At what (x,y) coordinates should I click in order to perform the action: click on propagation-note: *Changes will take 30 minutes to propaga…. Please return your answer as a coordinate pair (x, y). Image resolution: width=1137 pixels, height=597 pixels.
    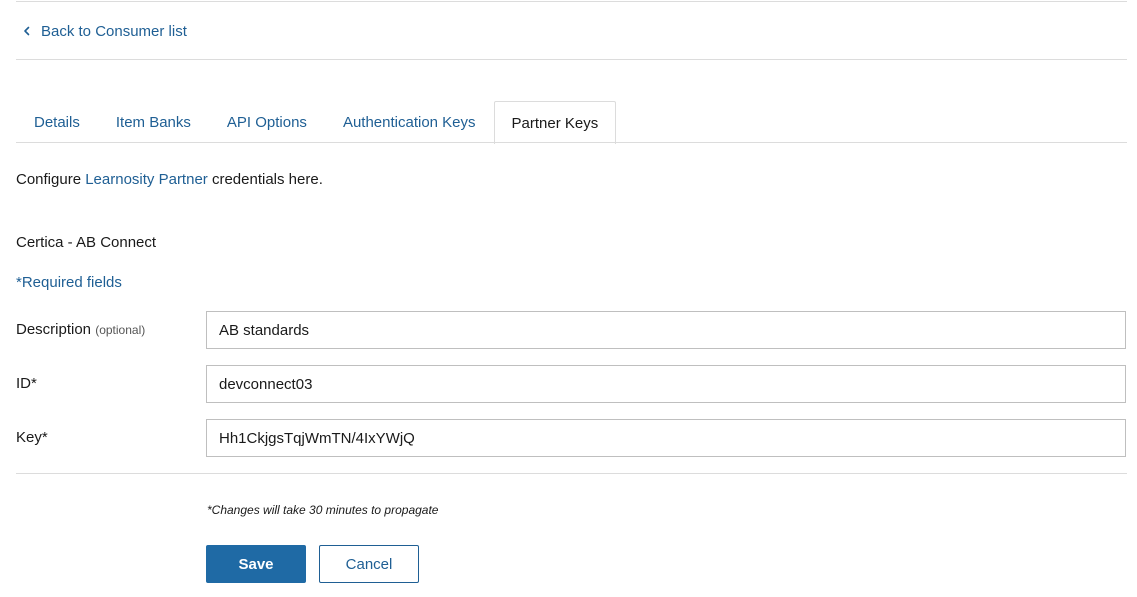
    Looking at the image, I should click on (323, 510).